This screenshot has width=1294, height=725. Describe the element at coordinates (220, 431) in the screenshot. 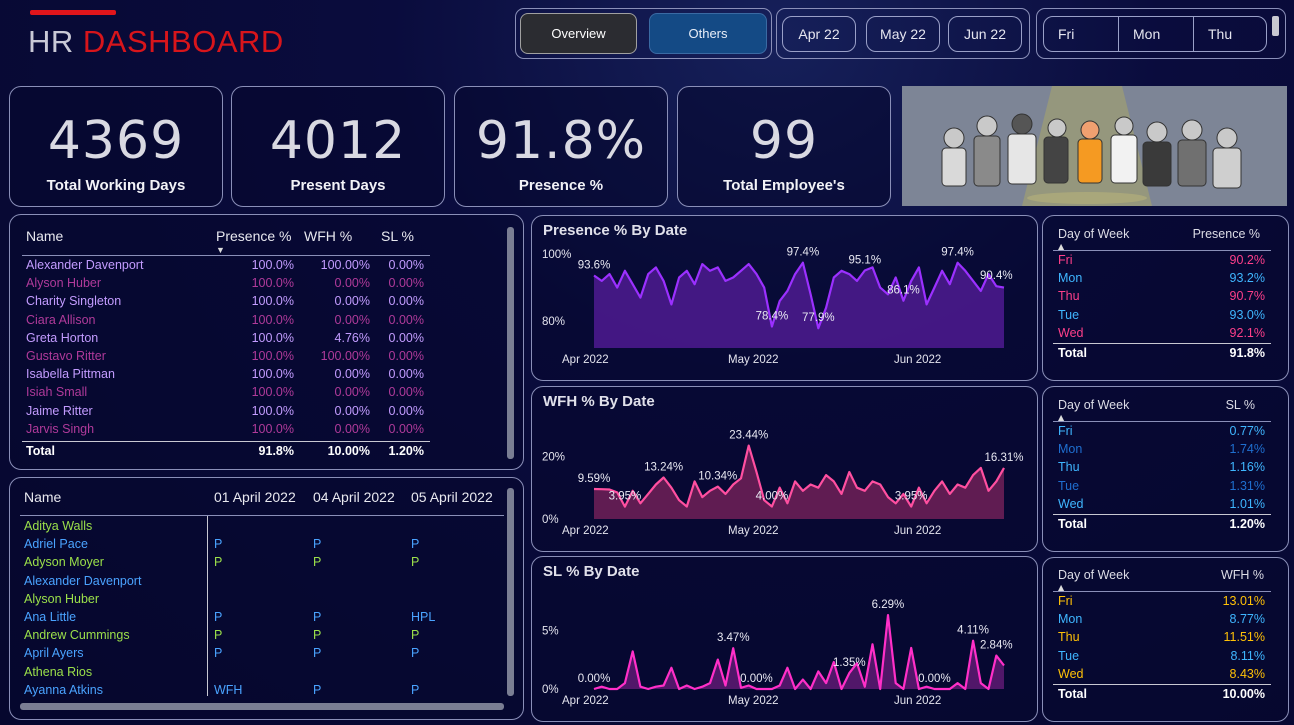

I see `table-row: Jarvis Singh 100.0% 0.00% 0.00%` at that location.